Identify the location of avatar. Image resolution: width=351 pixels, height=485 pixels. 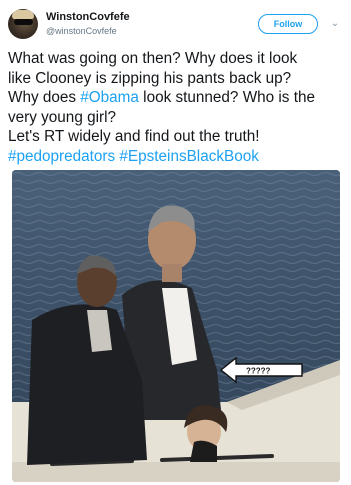
(23, 24).